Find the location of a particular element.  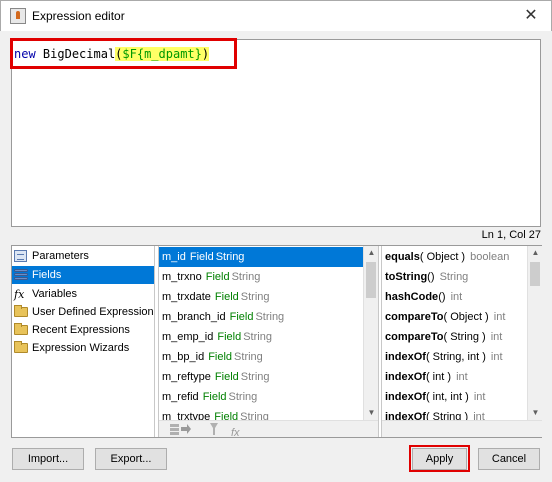

category-user-defined-expressions: User Defined Expressions is located at coordinates (83, 312).